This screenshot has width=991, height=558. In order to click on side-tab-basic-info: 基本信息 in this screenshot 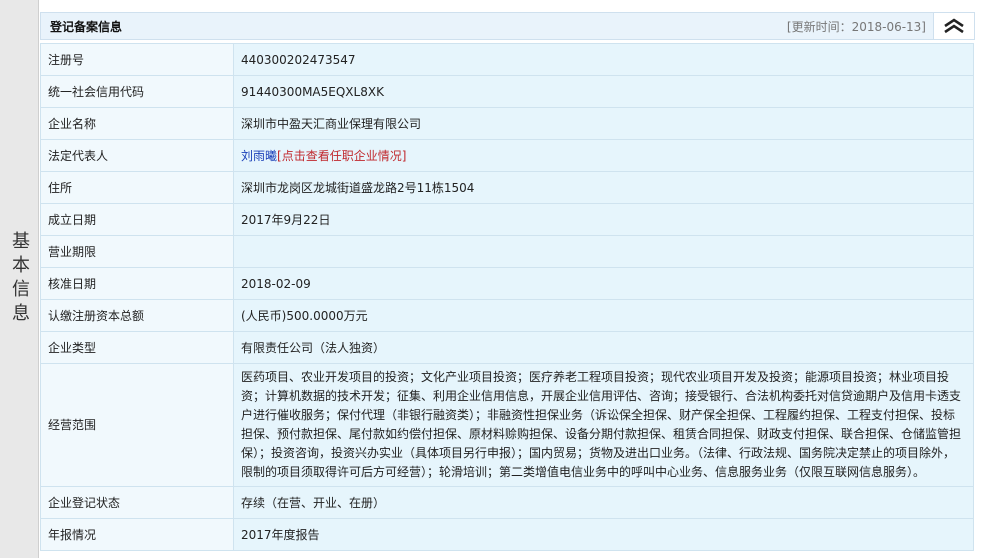, I will do `click(19, 279)`.